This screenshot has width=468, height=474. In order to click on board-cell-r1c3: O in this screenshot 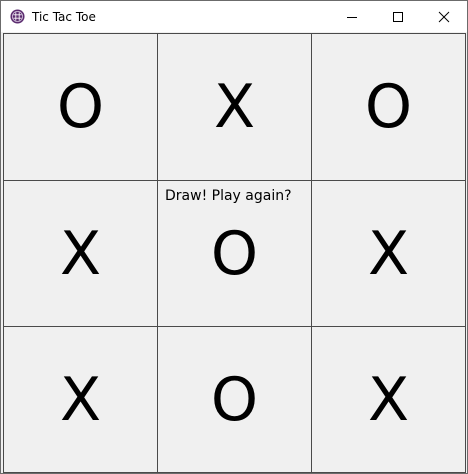, I will do `click(388, 107)`.